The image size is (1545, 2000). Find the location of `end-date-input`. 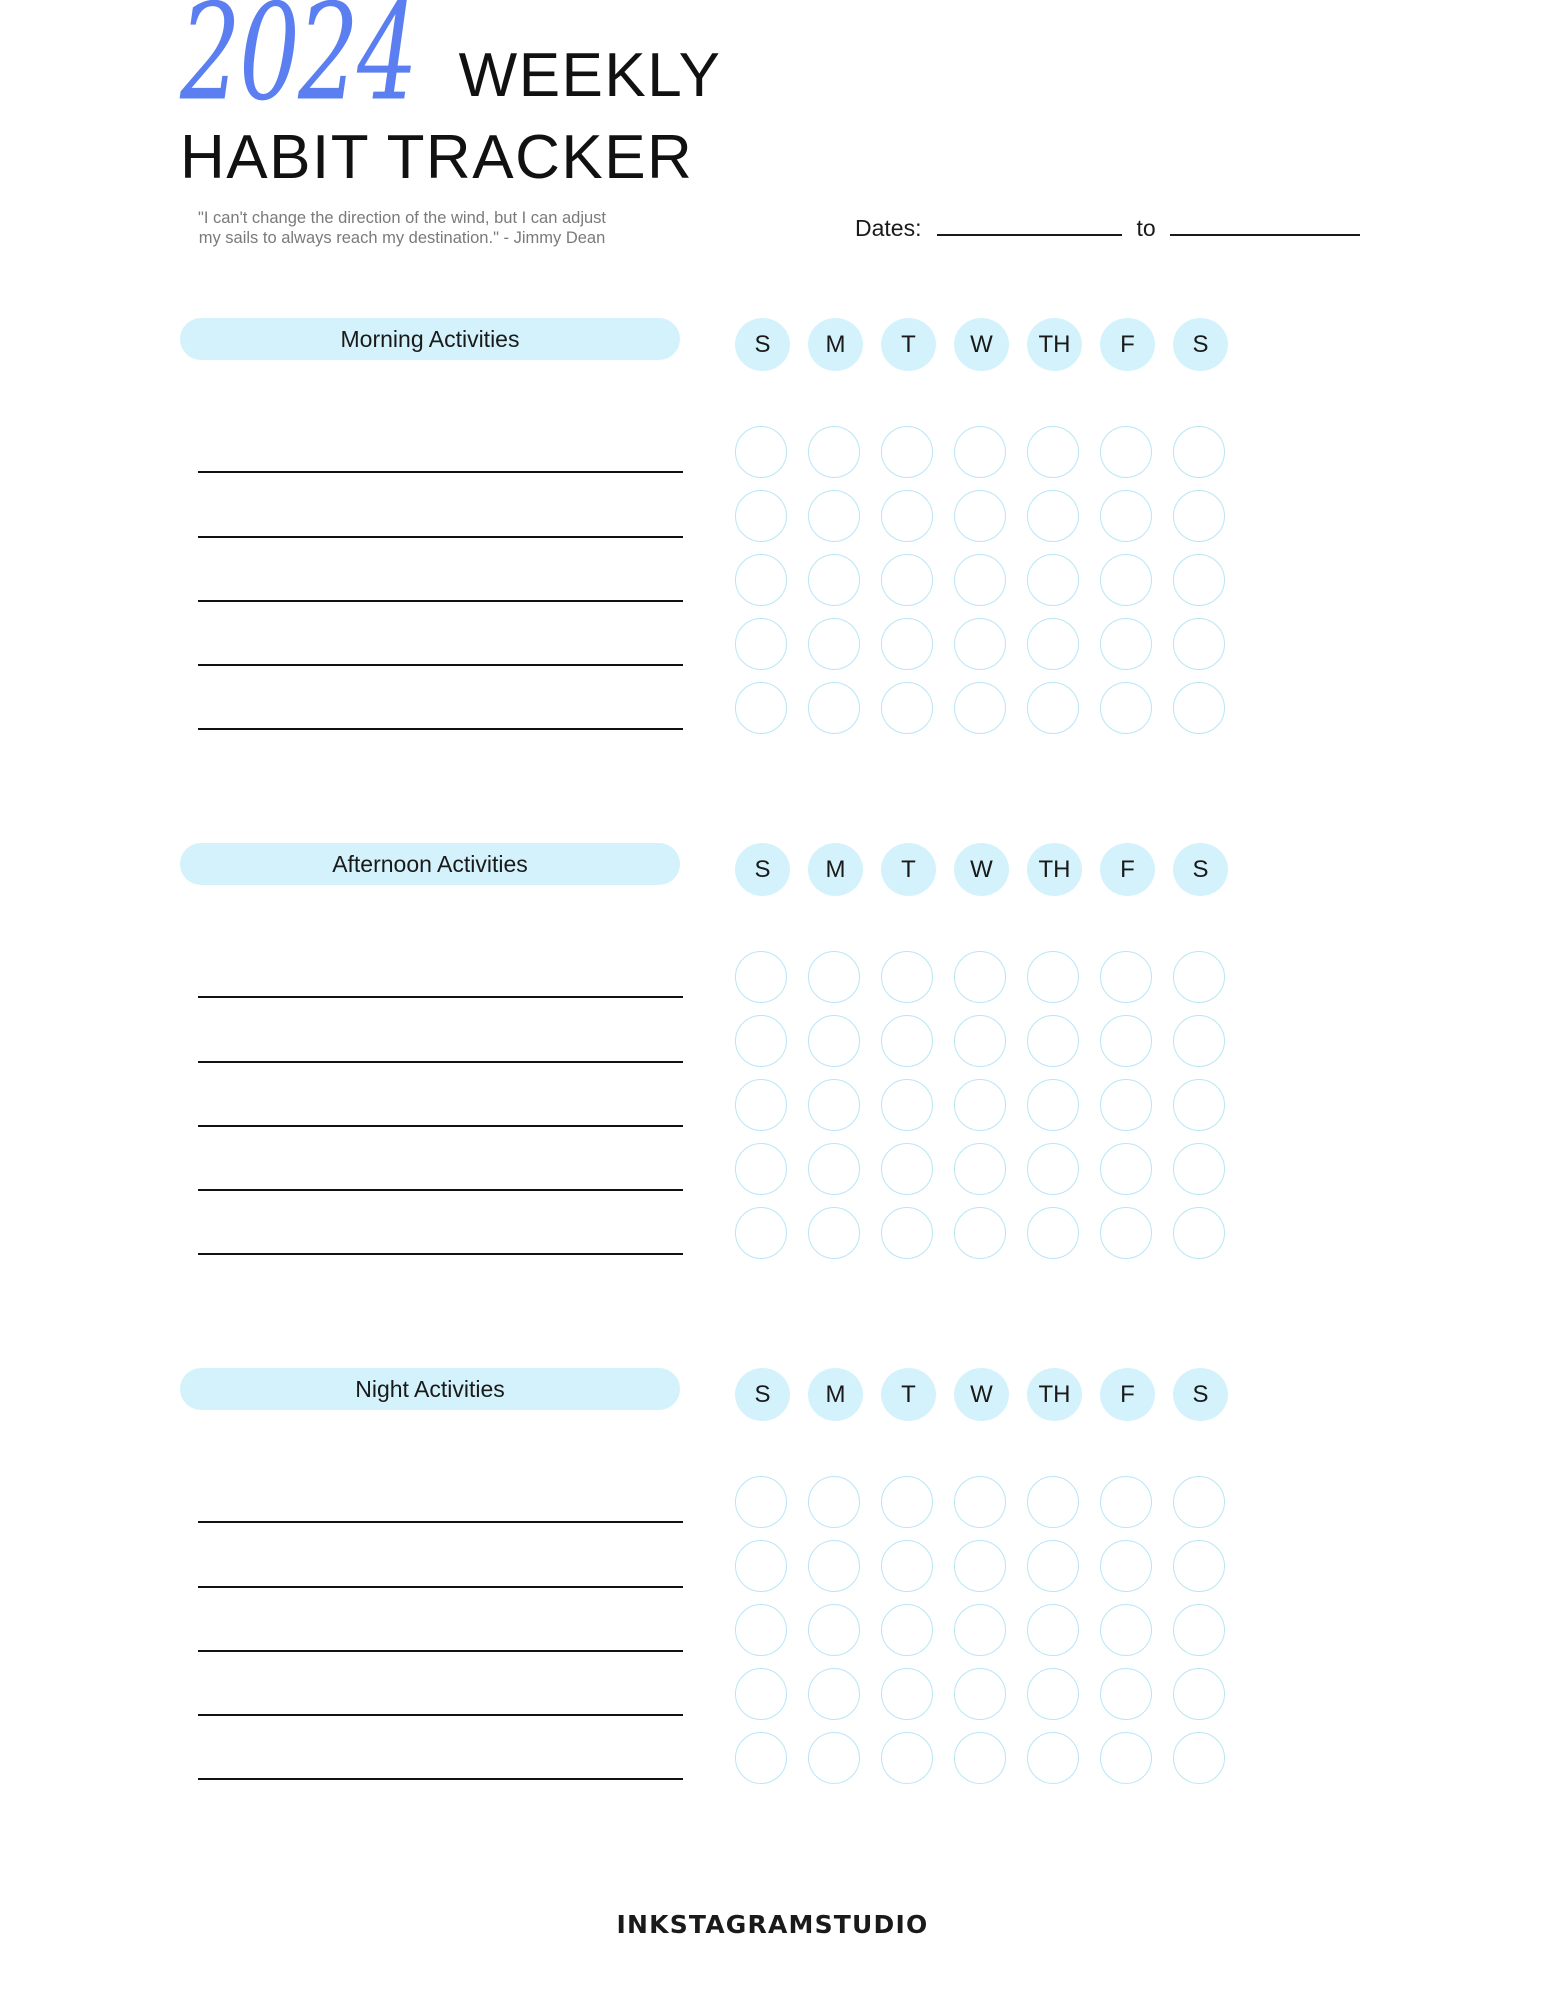

end-date-input is located at coordinates (1264, 234).